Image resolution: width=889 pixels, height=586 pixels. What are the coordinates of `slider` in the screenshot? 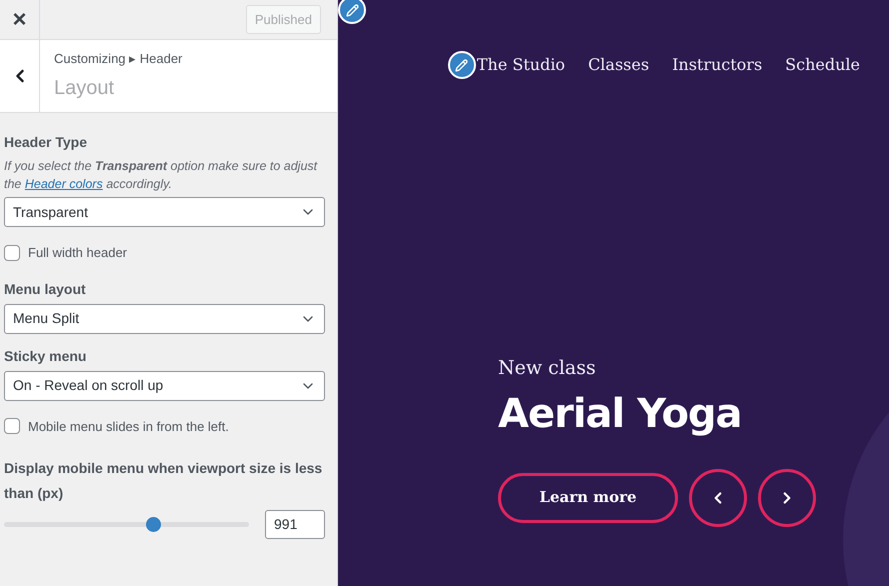 It's located at (126, 524).